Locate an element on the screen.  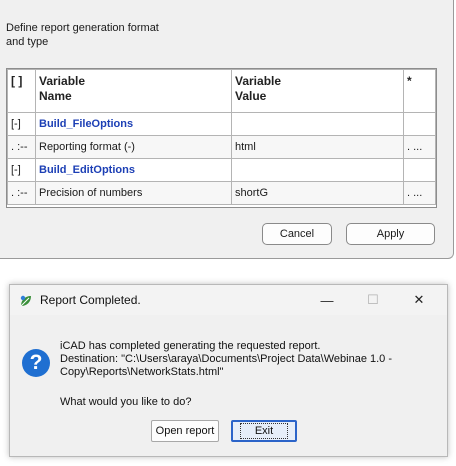
dialog-title: Report Completed. is located at coordinates (90, 300).